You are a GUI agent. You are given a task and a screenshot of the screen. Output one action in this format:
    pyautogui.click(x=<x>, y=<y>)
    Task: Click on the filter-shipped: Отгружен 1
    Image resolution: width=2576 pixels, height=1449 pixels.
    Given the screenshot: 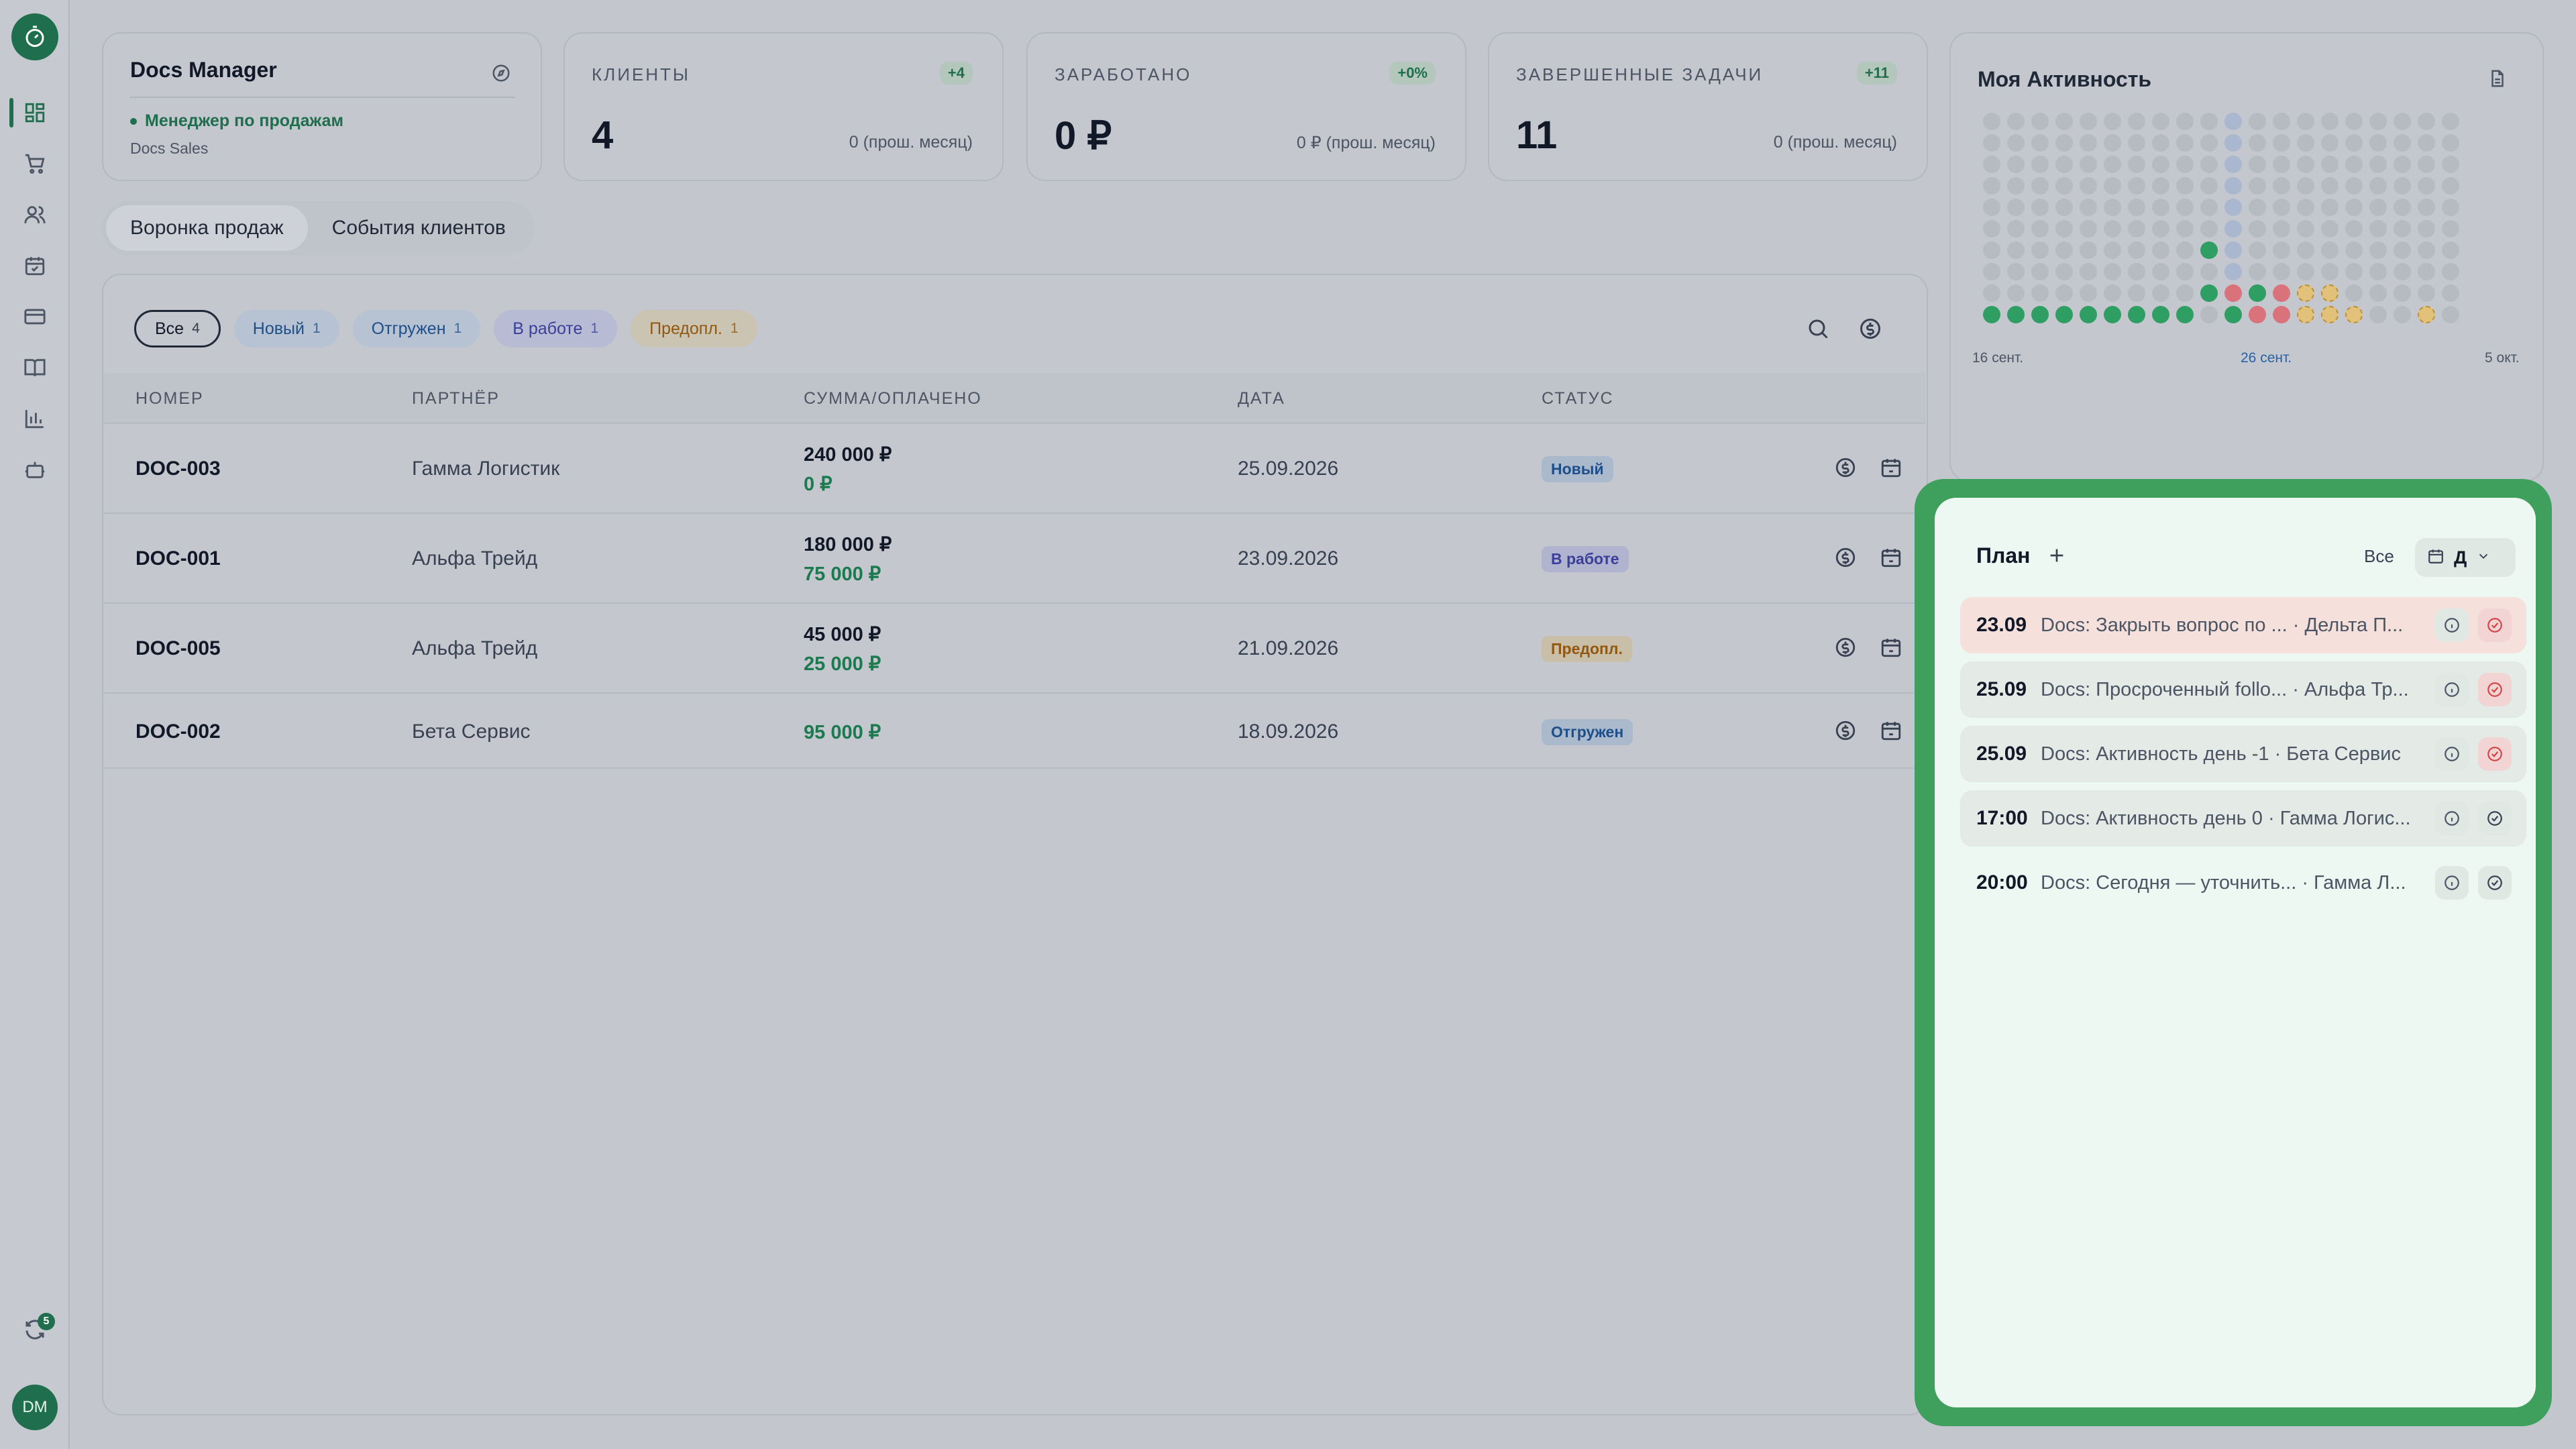 What is the action you would take?
    pyautogui.click(x=416, y=328)
    